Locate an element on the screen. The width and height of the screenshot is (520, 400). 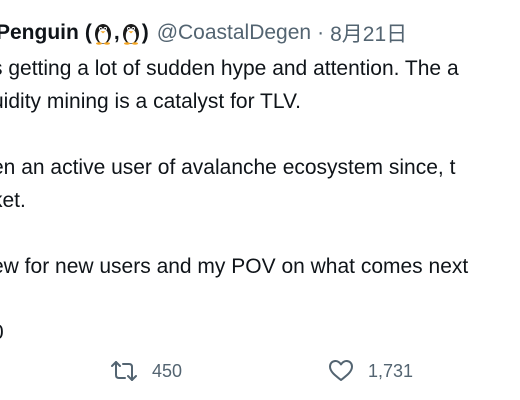
retweet-button: 450 is located at coordinates (146, 371).